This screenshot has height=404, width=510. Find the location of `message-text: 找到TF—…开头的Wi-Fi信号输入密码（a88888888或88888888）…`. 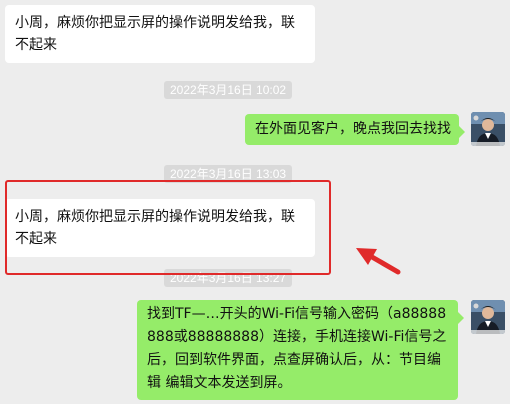

message-text: 找到TF—…开头的Wi-Fi信号输入密码（a88888888或88888888）… is located at coordinates (297, 348).